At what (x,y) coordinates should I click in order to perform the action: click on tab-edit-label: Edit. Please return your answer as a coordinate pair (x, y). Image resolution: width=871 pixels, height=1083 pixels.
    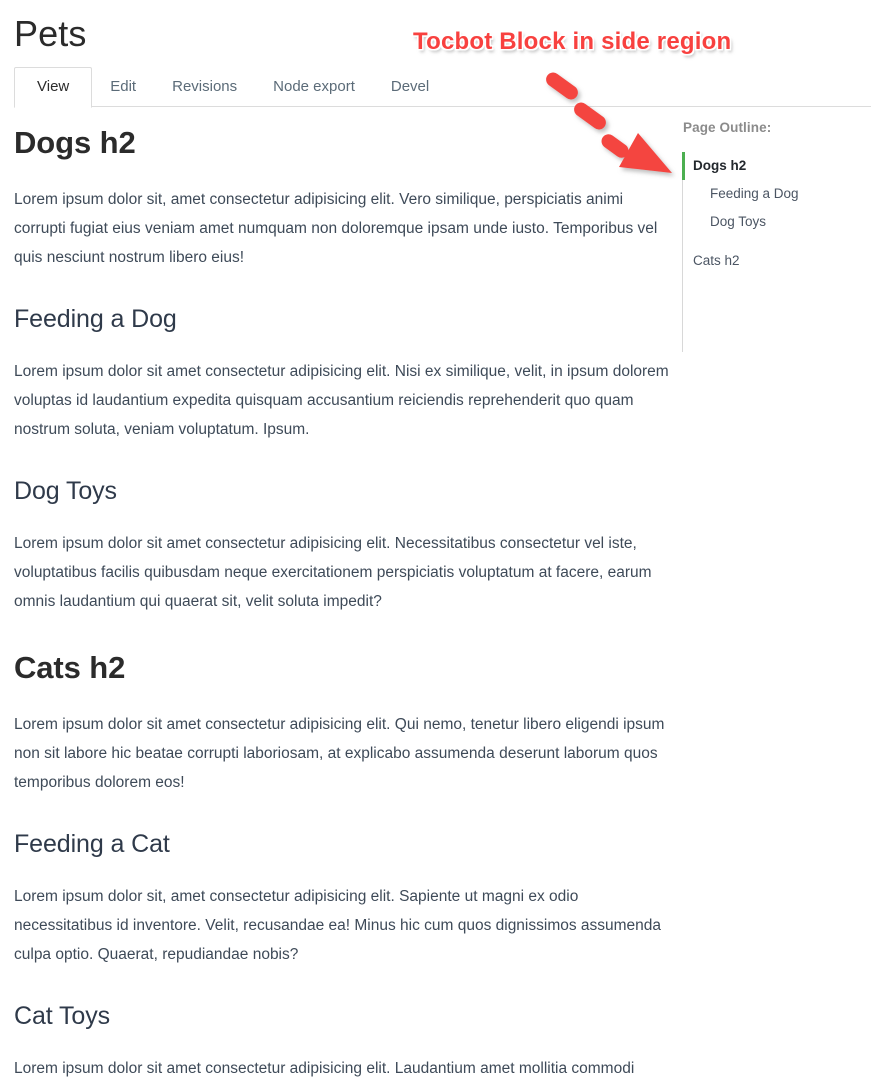
    Looking at the image, I should click on (123, 86).